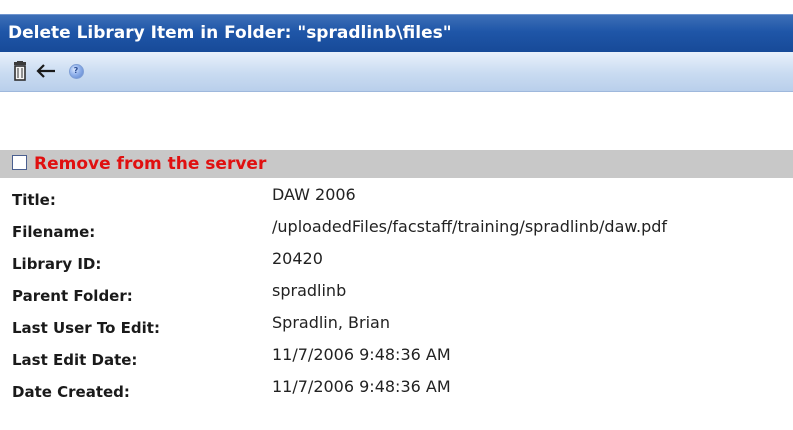 Image resolution: width=793 pixels, height=430 pixels. What do you see at coordinates (57, 264) in the screenshot?
I see `property-label: Library ID:` at bounding box center [57, 264].